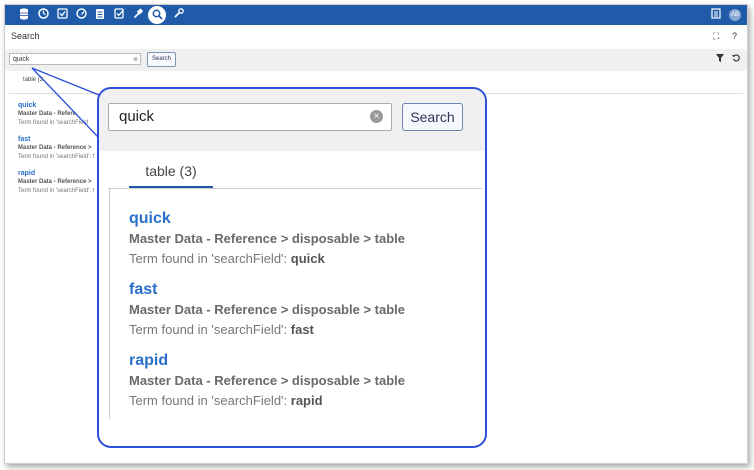 The width and height of the screenshot is (754, 470). What do you see at coordinates (295, 188) in the screenshot?
I see `tab-divider` at bounding box center [295, 188].